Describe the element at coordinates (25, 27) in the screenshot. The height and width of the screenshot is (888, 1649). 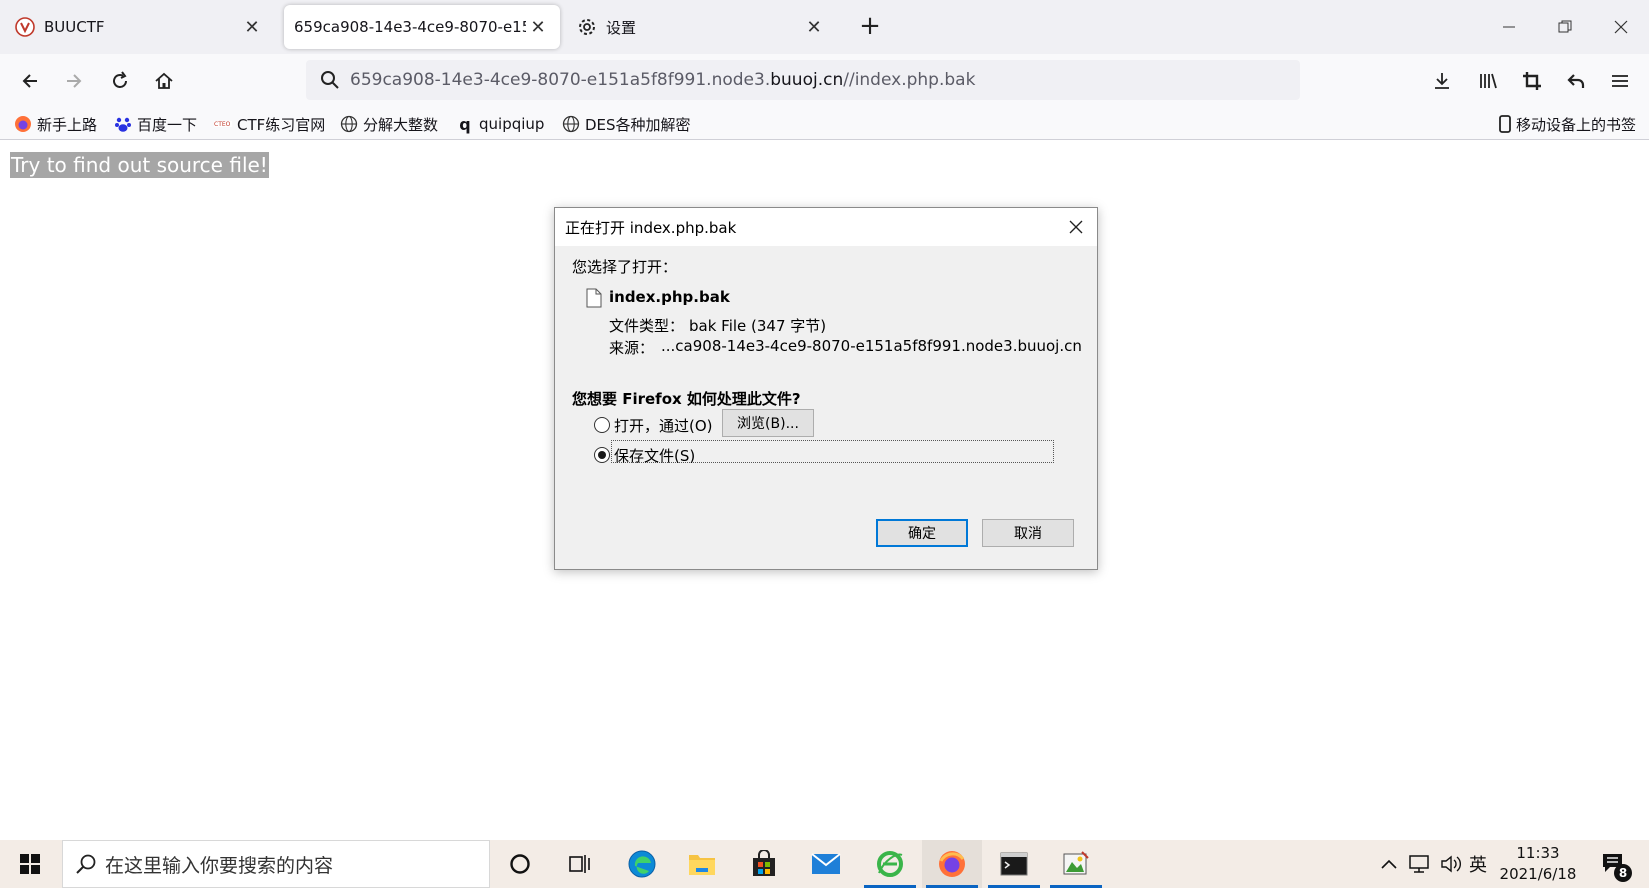
I see `buuctf-logo-icon` at that location.